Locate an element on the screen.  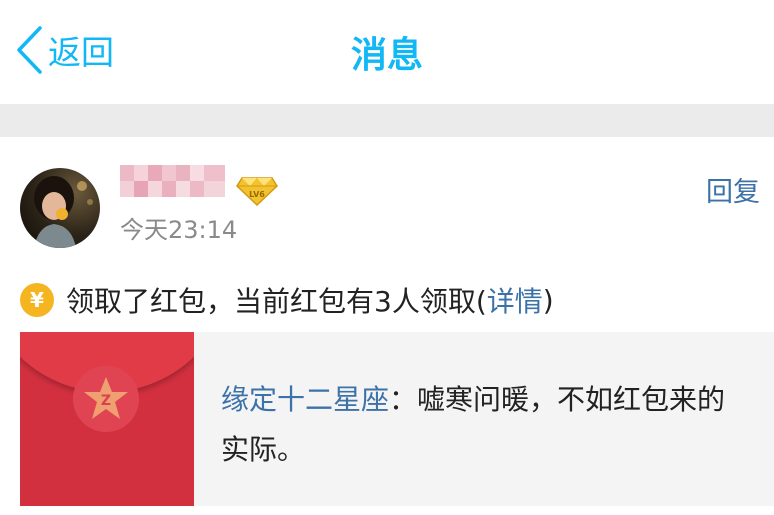
avatar-photo is located at coordinates (60, 208).